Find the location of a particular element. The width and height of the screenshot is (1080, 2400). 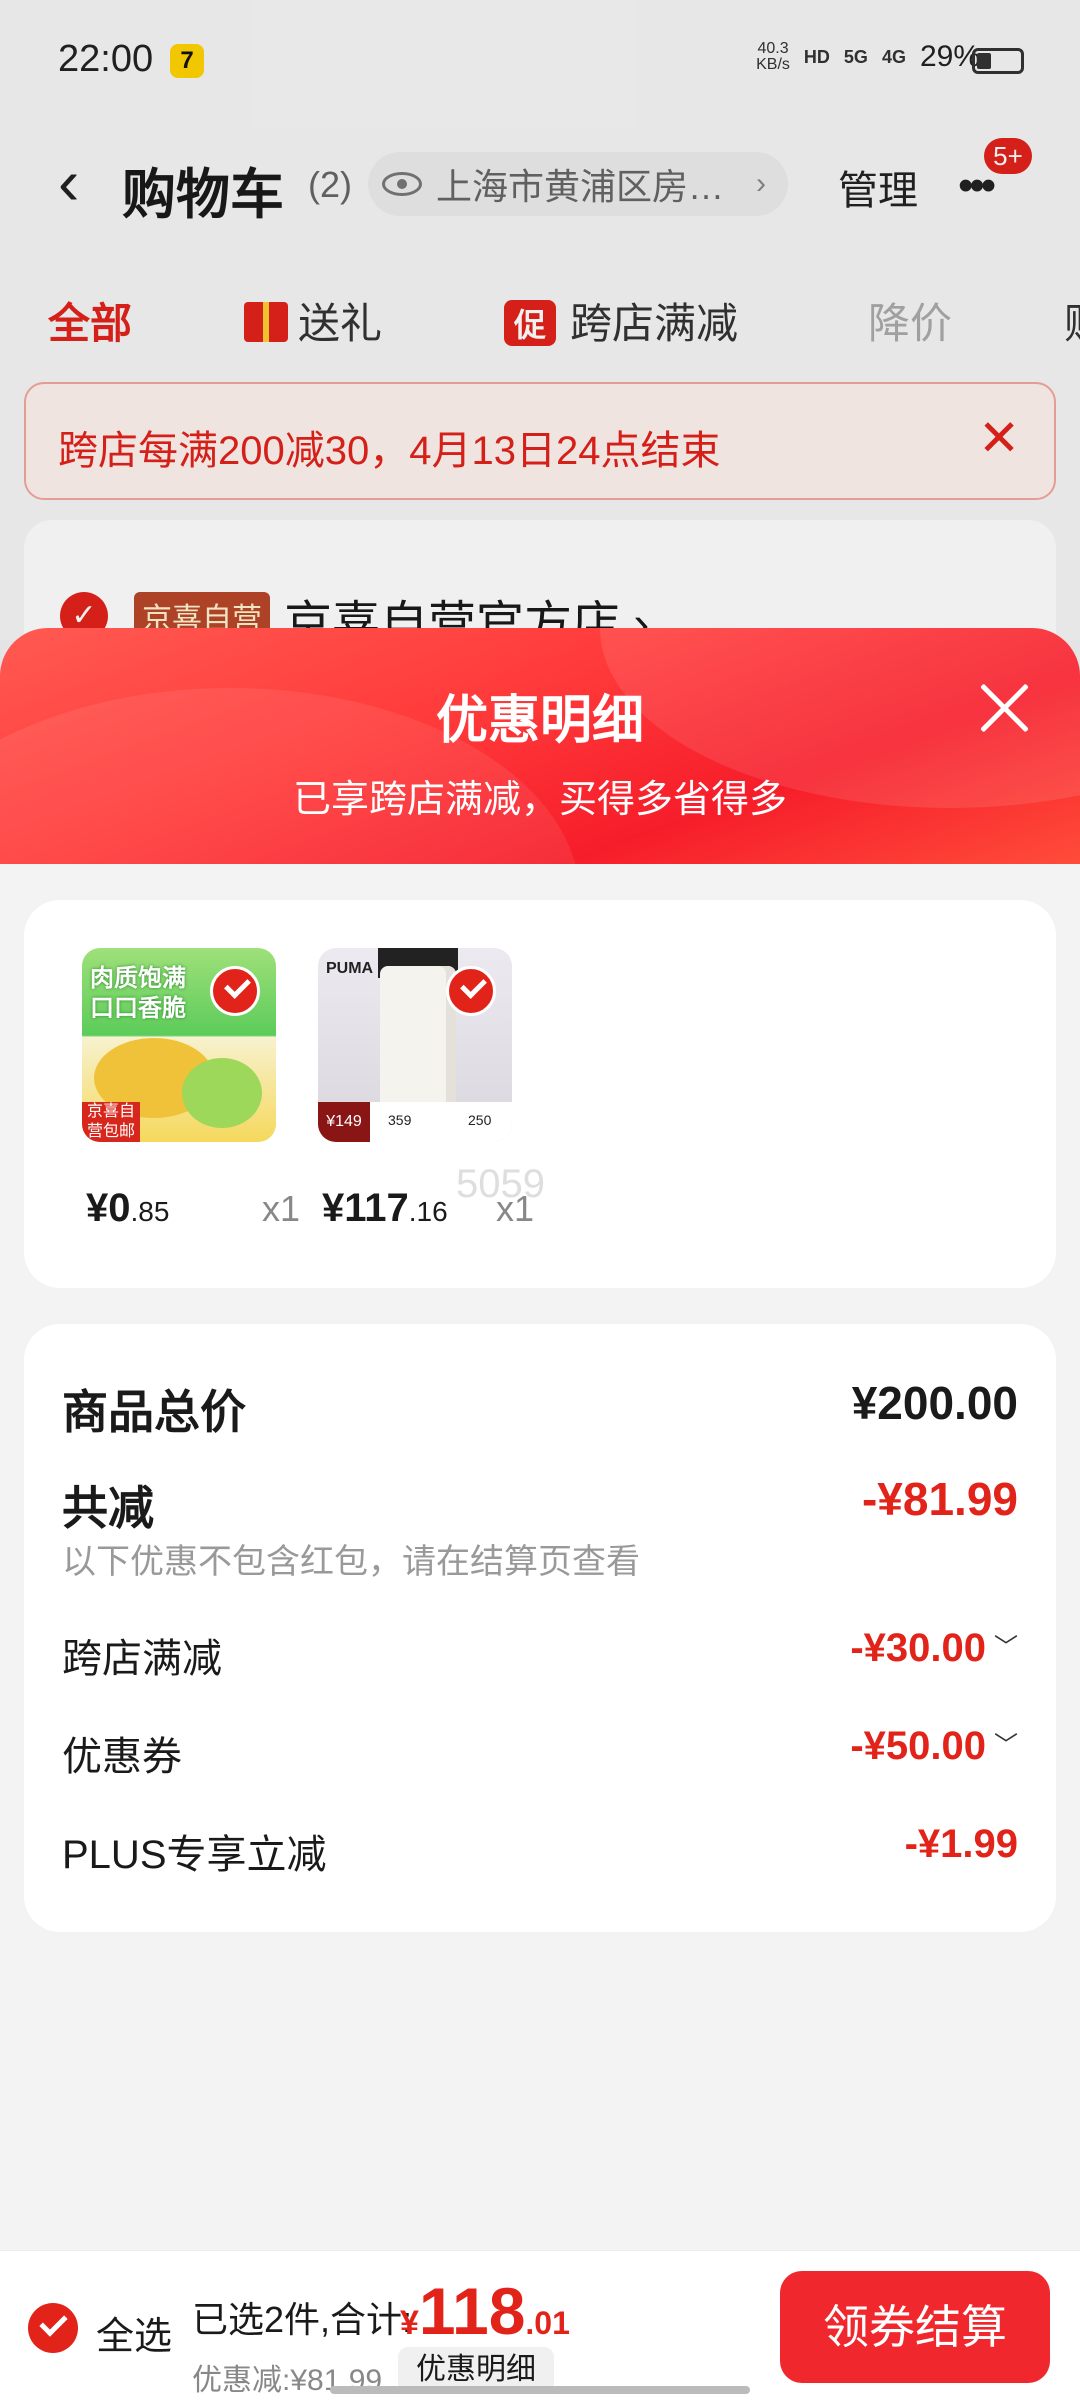

product-image-price: 359 is located at coordinates (400, 1120).